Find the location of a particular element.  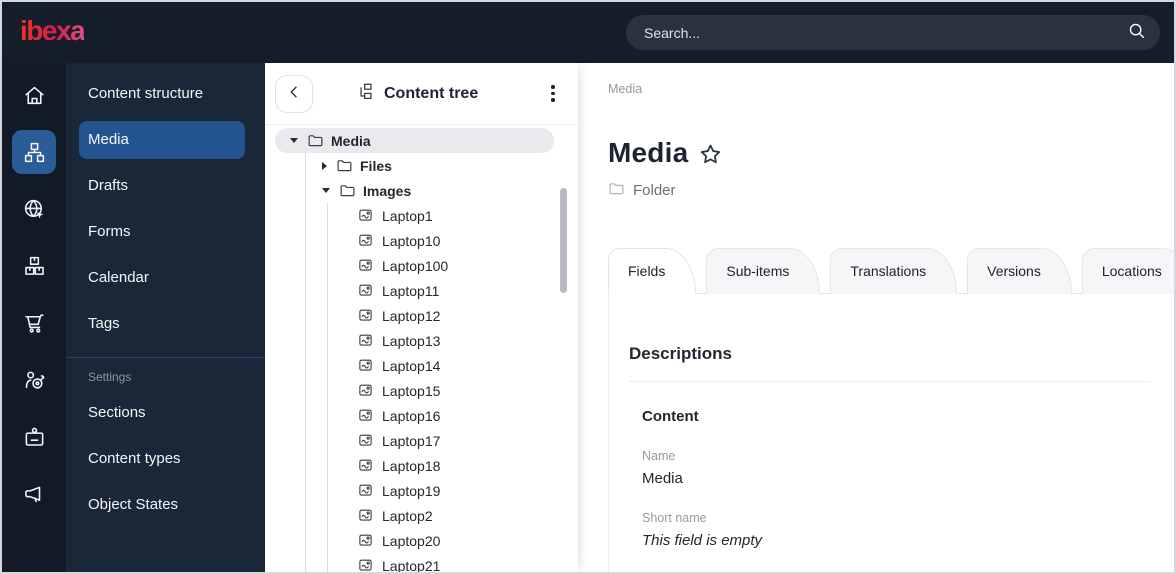

tree-options-button is located at coordinates (553, 93).